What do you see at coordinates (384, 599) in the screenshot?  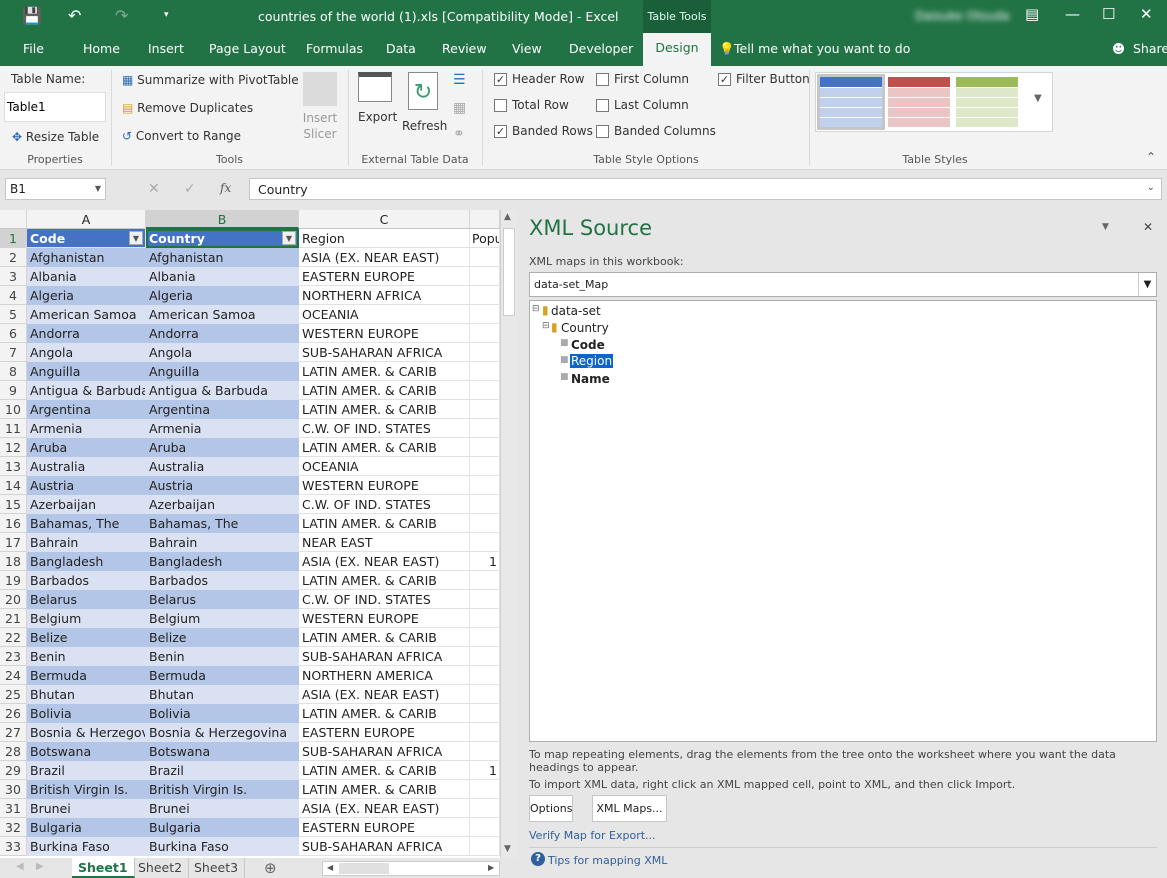 I see `cell: C.W. OF IND. STATES` at bounding box center [384, 599].